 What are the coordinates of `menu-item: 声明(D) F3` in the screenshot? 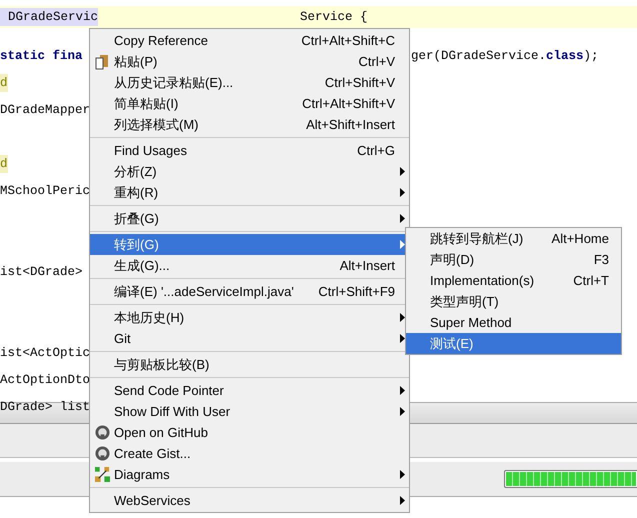 It's located at (513, 259).